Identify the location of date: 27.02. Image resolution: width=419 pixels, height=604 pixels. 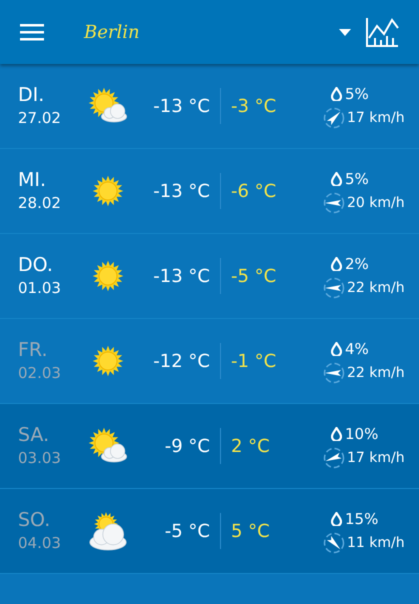
(40, 118).